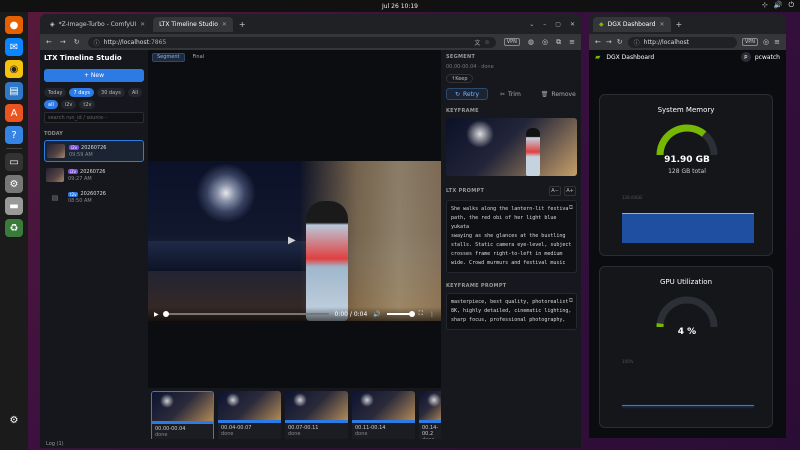  What do you see at coordinates (555, 191) in the screenshot?
I see `font-decrease-button: A−` at bounding box center [555, 191].